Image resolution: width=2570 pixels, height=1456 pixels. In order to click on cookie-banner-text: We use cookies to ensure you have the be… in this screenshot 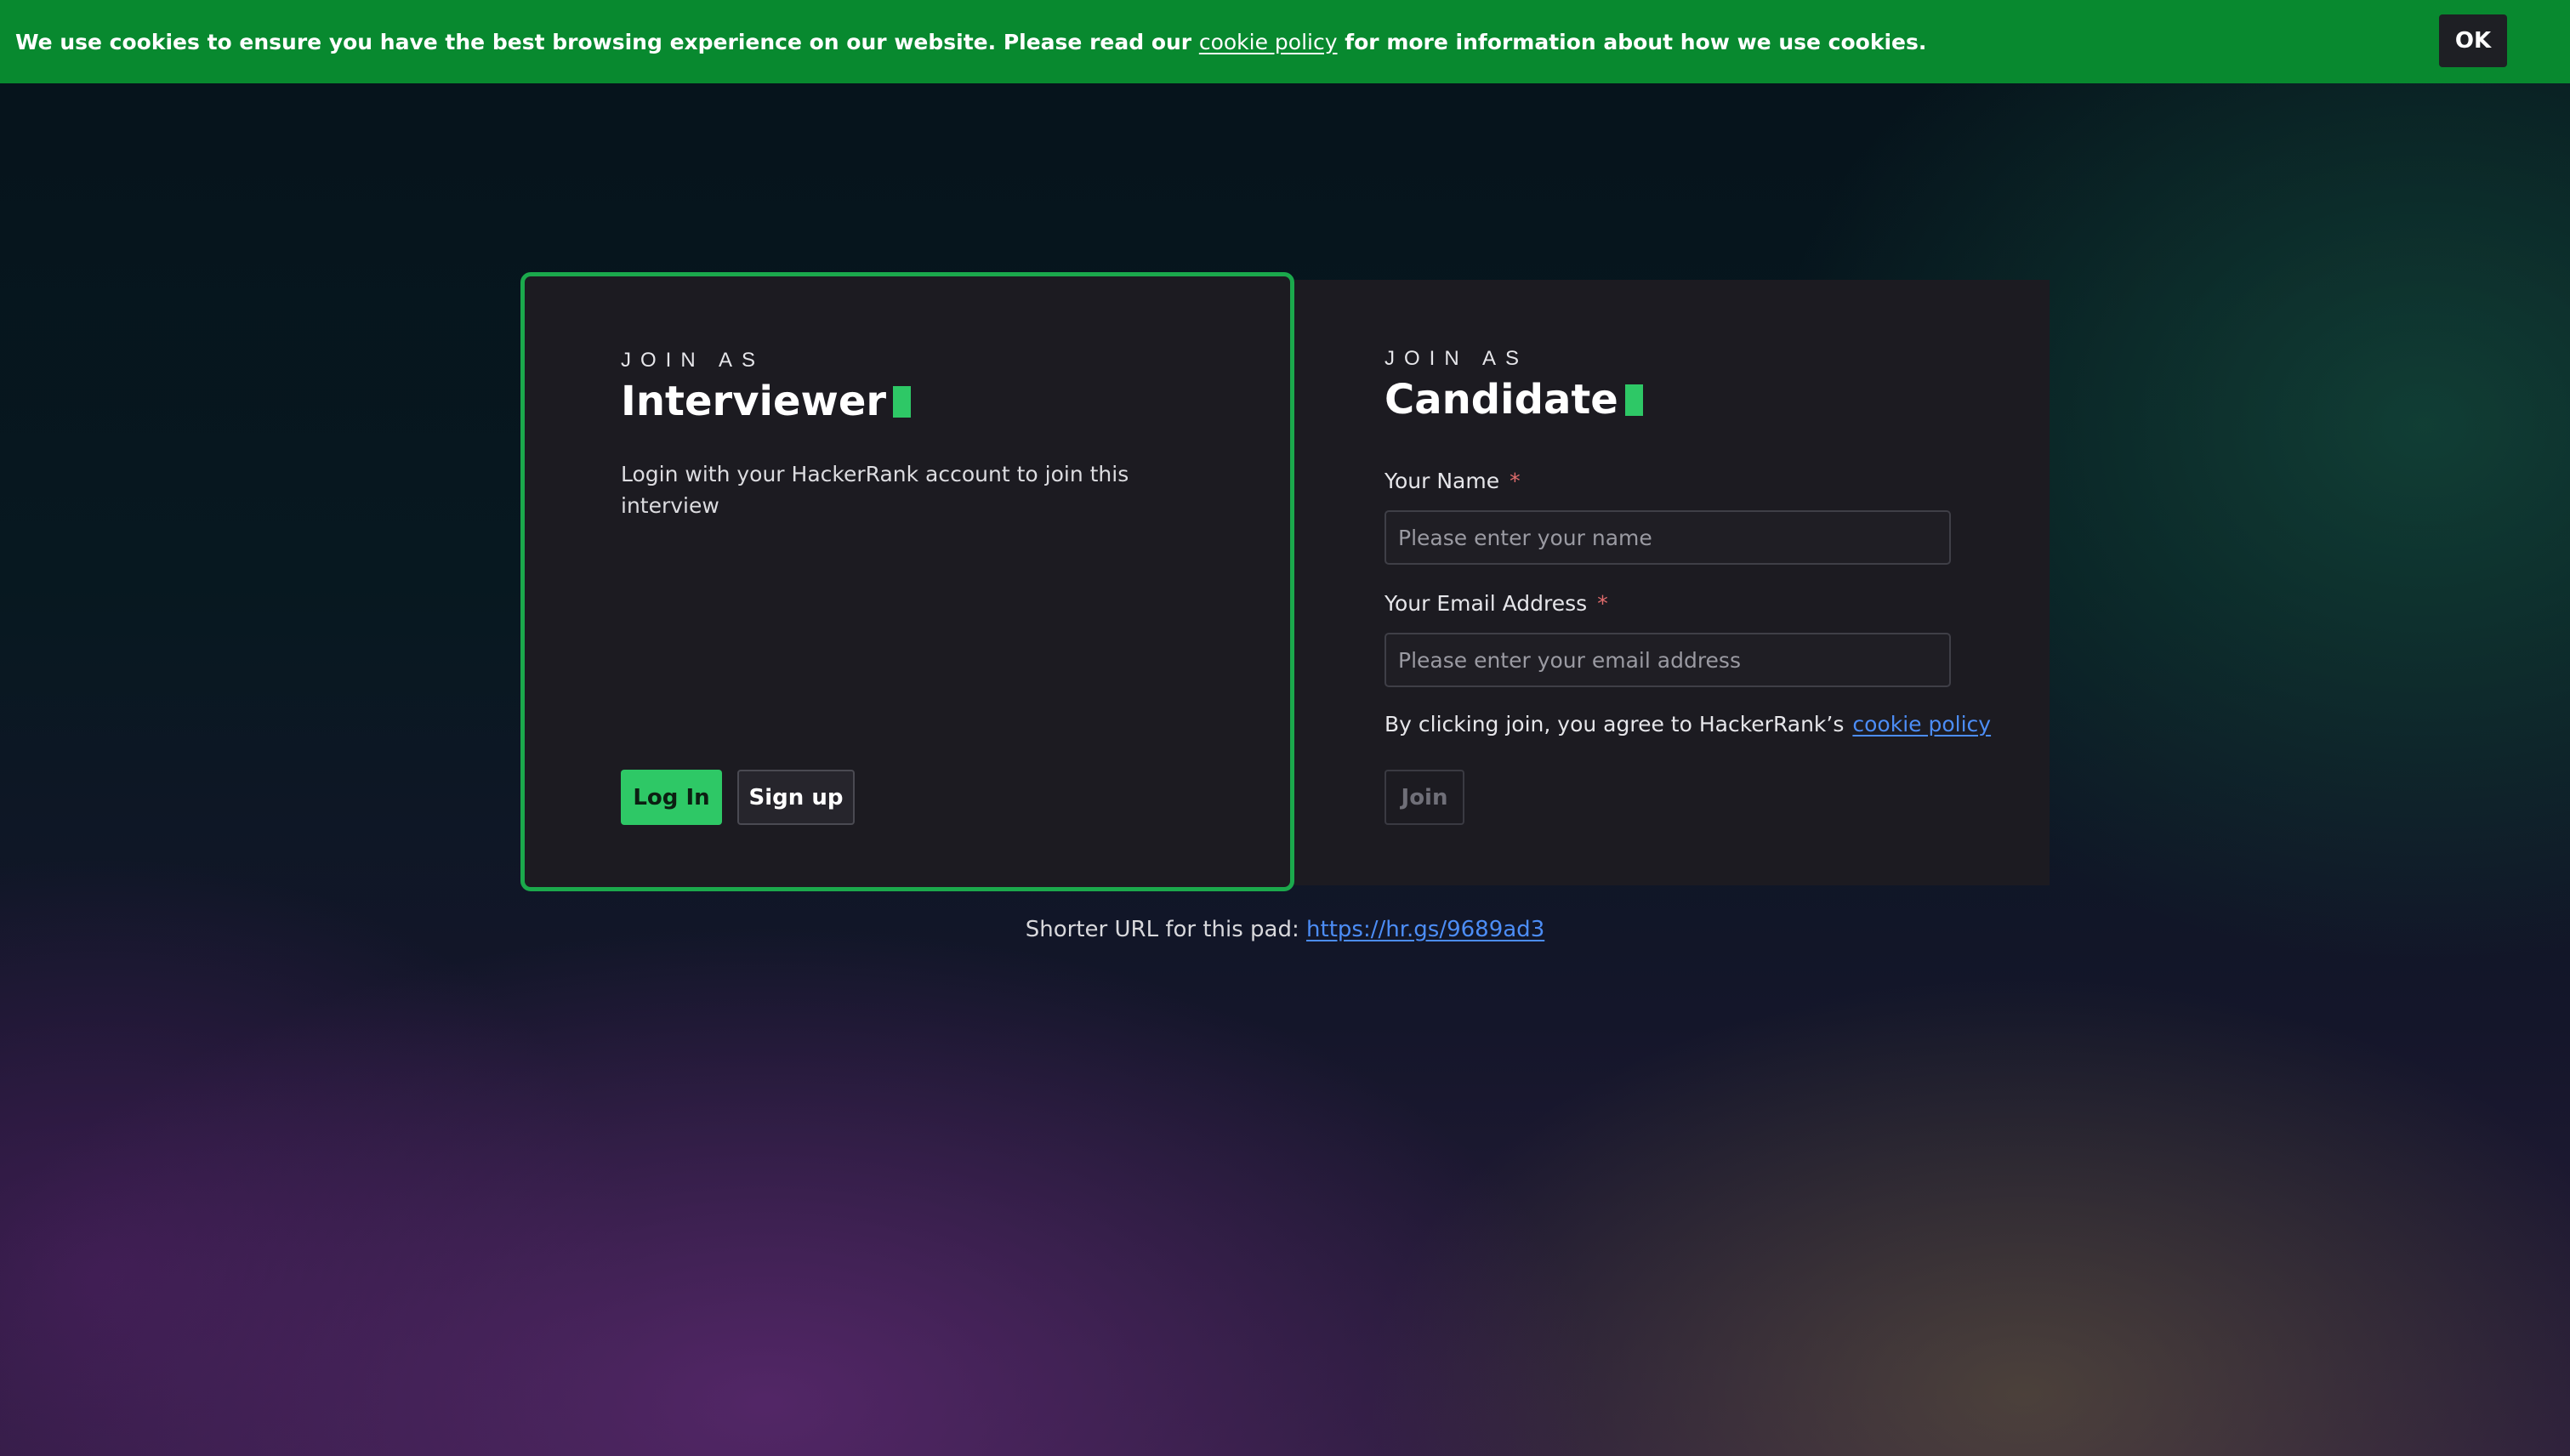, I will do `click(971, 42)`.